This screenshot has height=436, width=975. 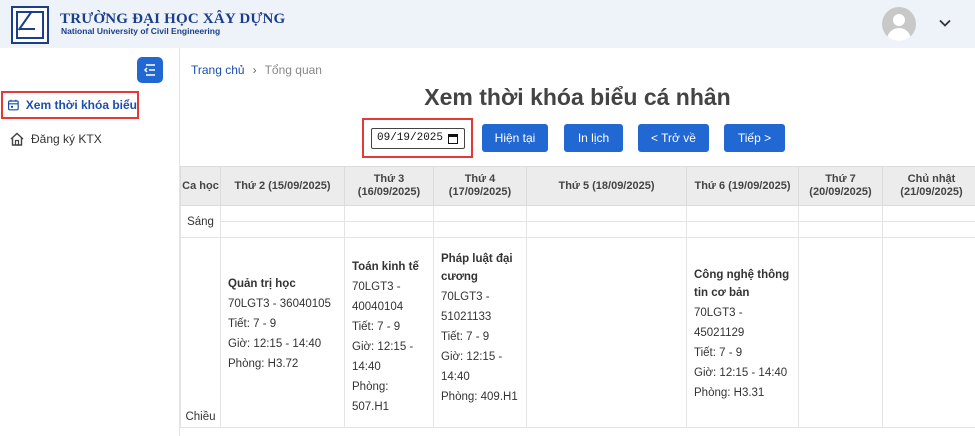 I want to click on course-code: 70LGT3 - 36040105, so click(x=279, y=304).